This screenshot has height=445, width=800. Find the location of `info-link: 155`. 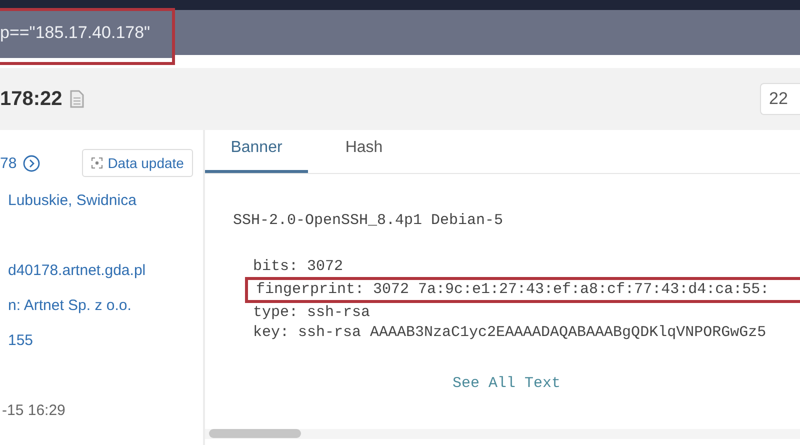

info-link: 155 is located at coordinates (17, 340).